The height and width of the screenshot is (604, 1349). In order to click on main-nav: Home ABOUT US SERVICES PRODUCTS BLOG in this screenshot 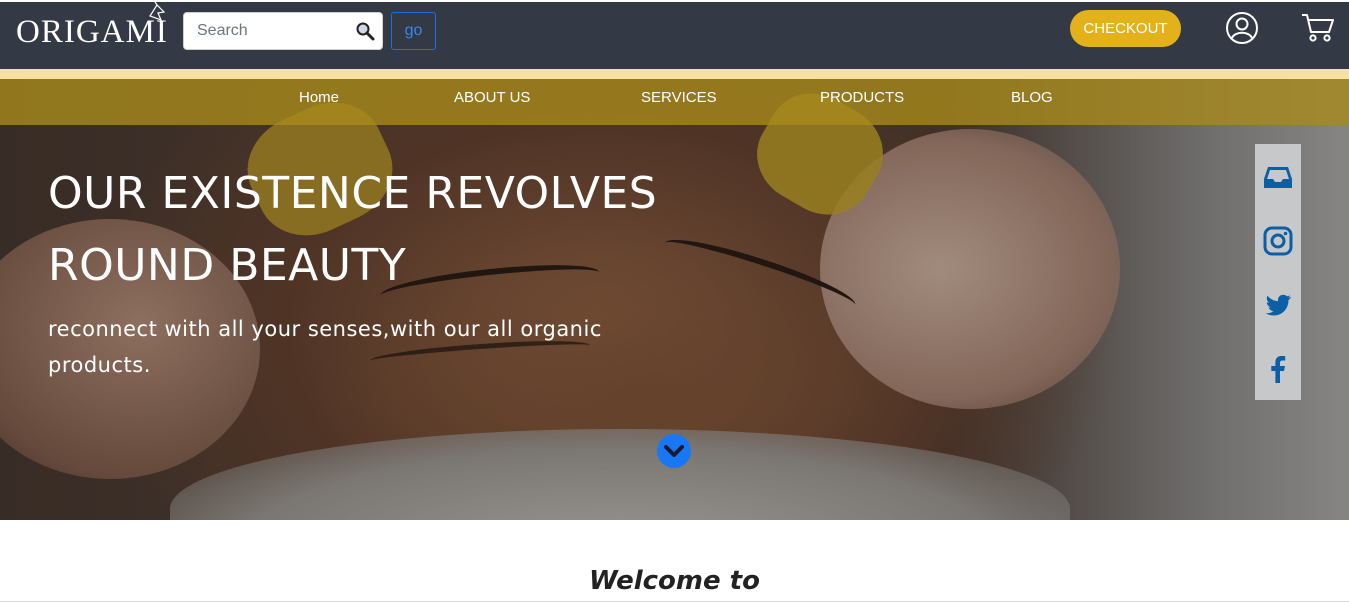, I will do `click(674, 102)`.